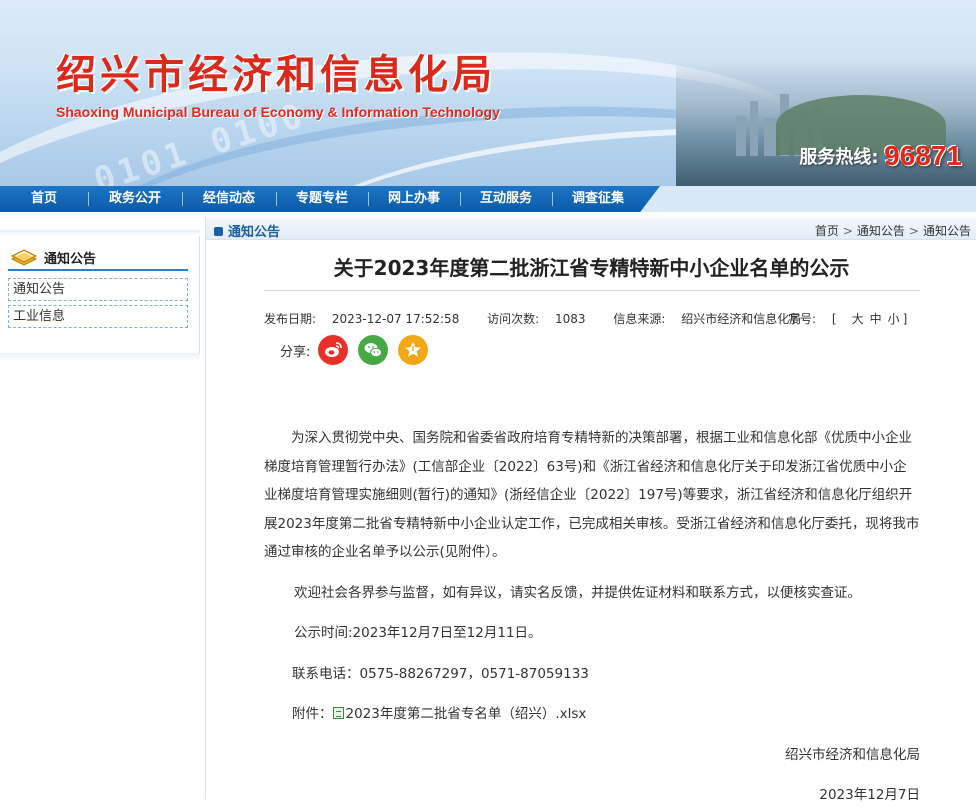 This screenshot has height=810, width=976. What do you see at coordinates (312, 714) in the screenshot?
I see `attachment-label: 附件：` at bounding box center [312, 714].